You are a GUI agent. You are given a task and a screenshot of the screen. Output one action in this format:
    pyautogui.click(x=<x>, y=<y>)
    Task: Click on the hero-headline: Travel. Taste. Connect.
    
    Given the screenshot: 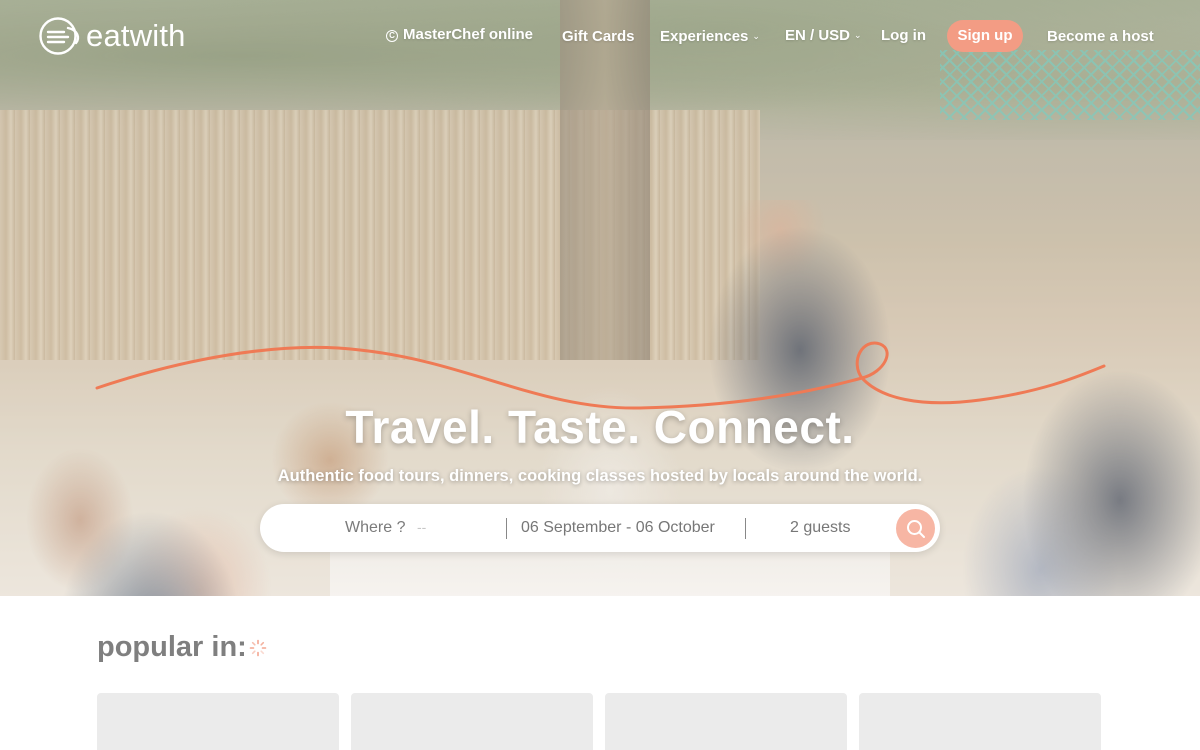 What is the action you would take?
    pyautogui.click(x=600, y=427)
    